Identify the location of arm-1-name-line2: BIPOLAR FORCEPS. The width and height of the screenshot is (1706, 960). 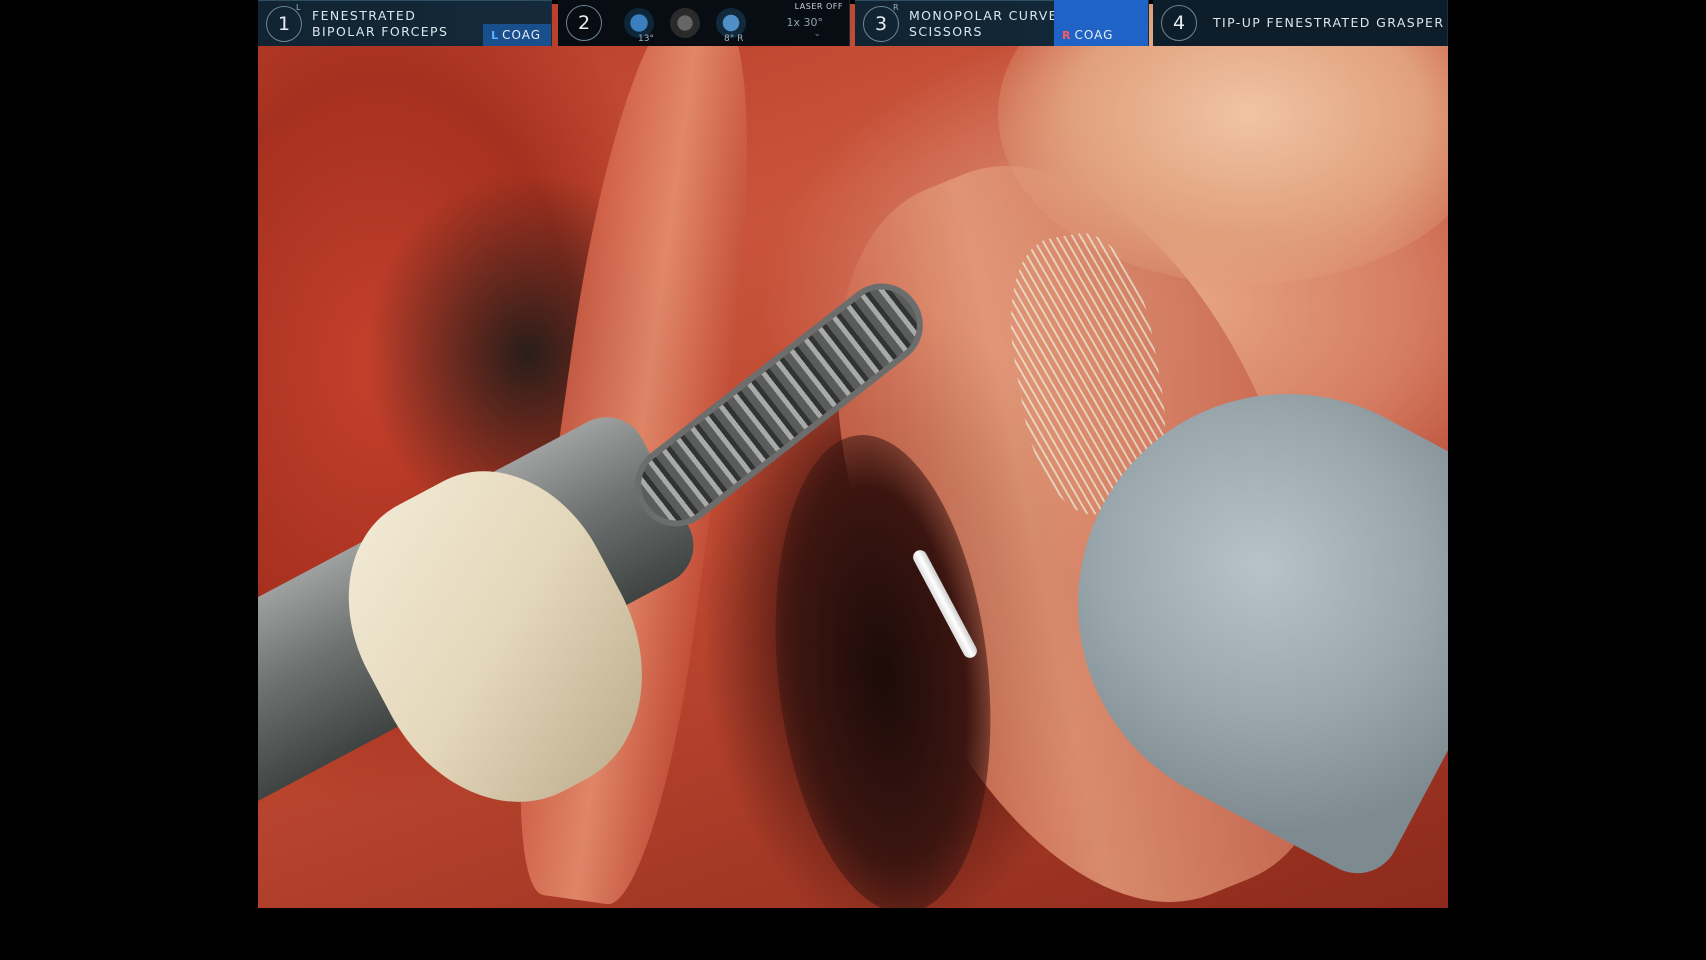
(380, 31).